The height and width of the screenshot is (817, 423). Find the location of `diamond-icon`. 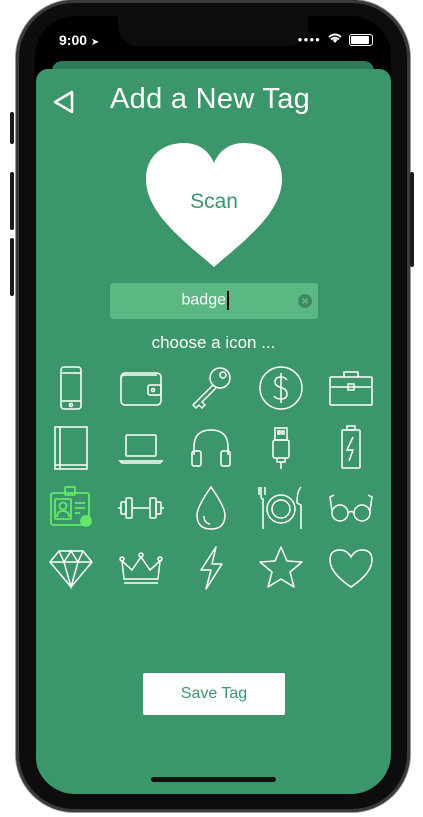

diamond-icon is located at coordinates (71, 569).